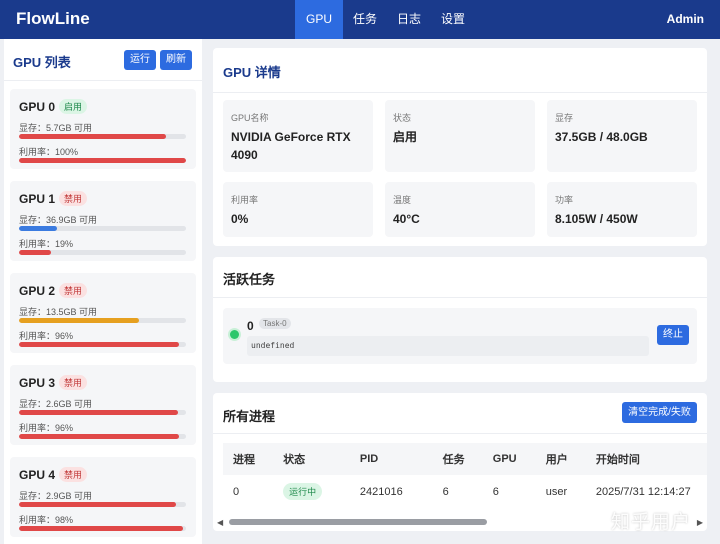 This screenshot has height=544, width=720. Describe the element at coordinates (250, 118) in the screenshot. I see `stat-label: GPU名称` at that location.